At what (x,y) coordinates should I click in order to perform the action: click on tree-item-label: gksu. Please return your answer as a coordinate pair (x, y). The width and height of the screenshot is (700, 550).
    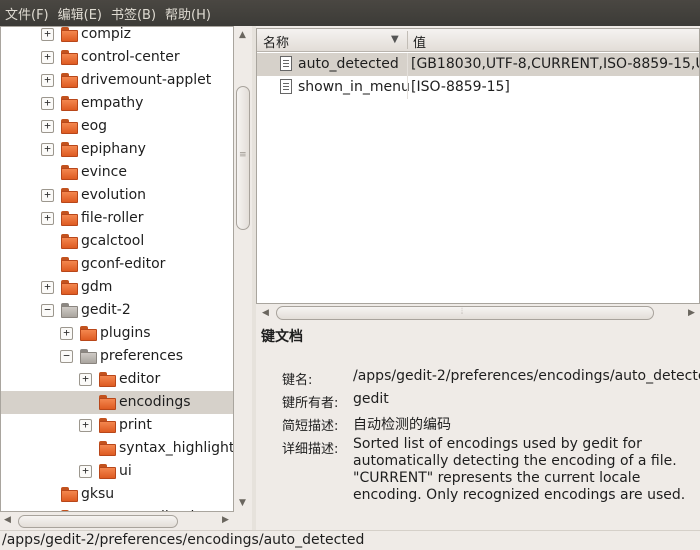
    Looking at the image, I should click on (98, 494).